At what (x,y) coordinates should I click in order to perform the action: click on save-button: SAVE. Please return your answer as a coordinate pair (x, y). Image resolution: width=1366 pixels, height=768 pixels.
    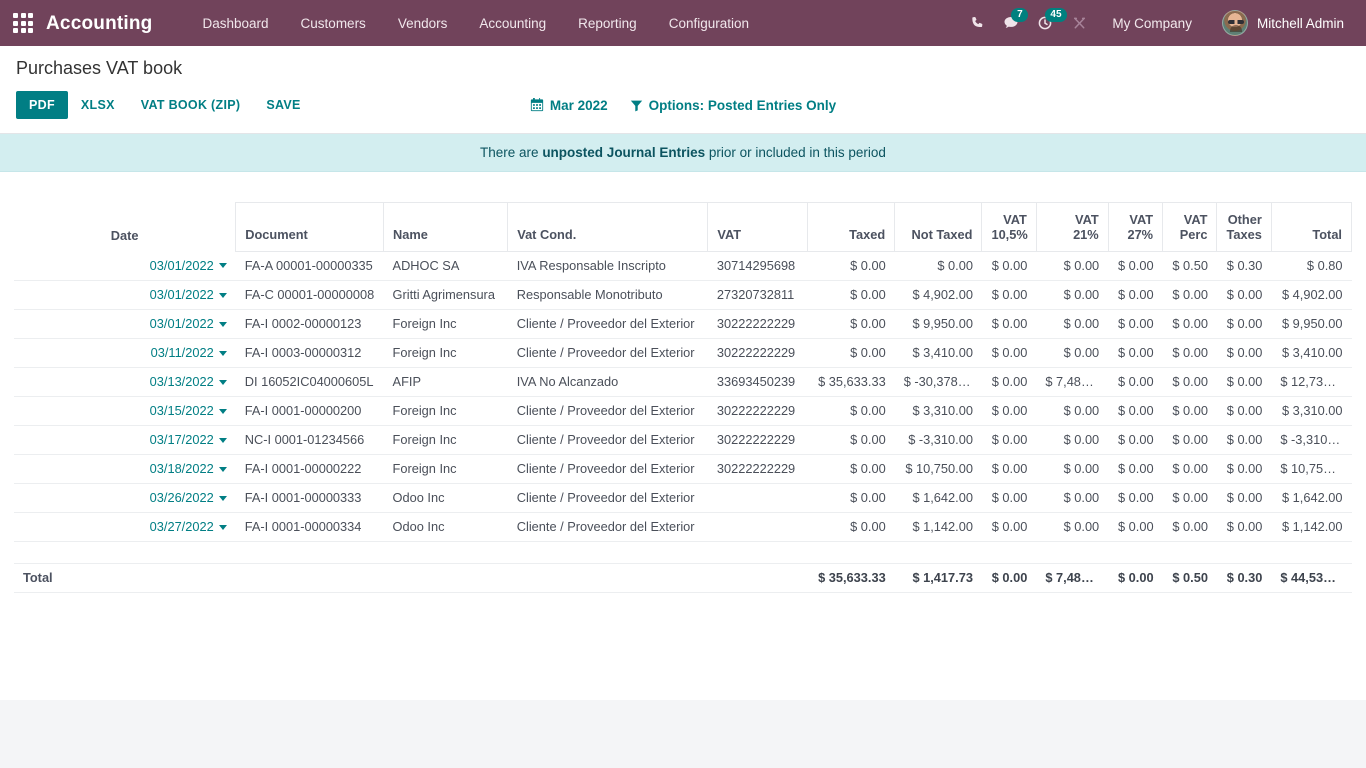
    Looking at the image, I should click on (283, 105).